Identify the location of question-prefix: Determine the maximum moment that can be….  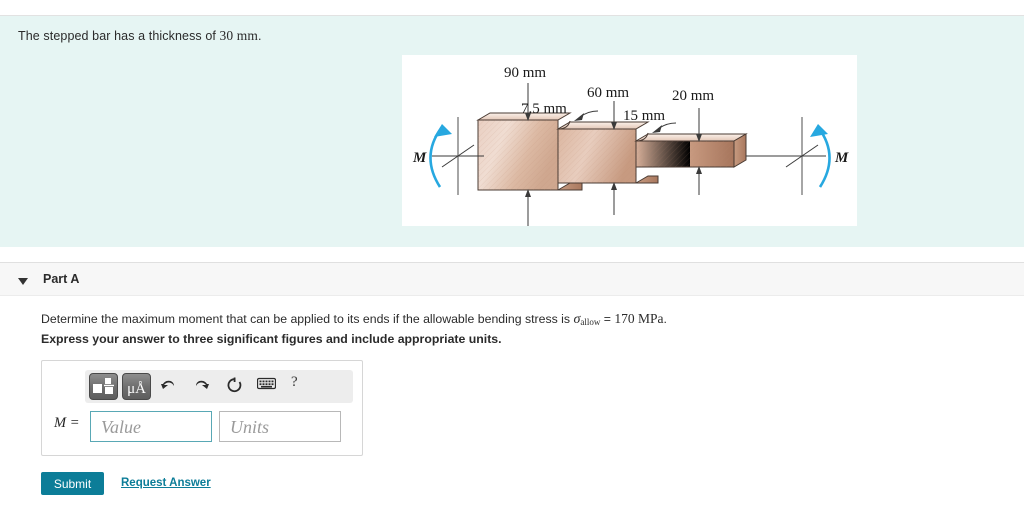
(307, 319).